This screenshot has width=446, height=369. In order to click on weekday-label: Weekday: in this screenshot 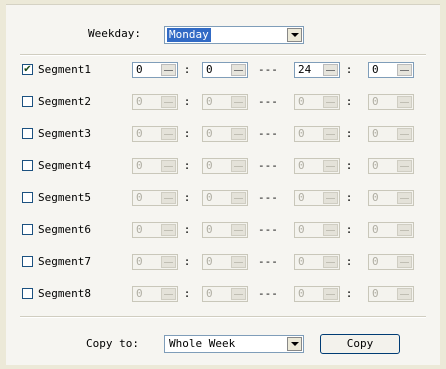, I will do `click(114, 33)`.